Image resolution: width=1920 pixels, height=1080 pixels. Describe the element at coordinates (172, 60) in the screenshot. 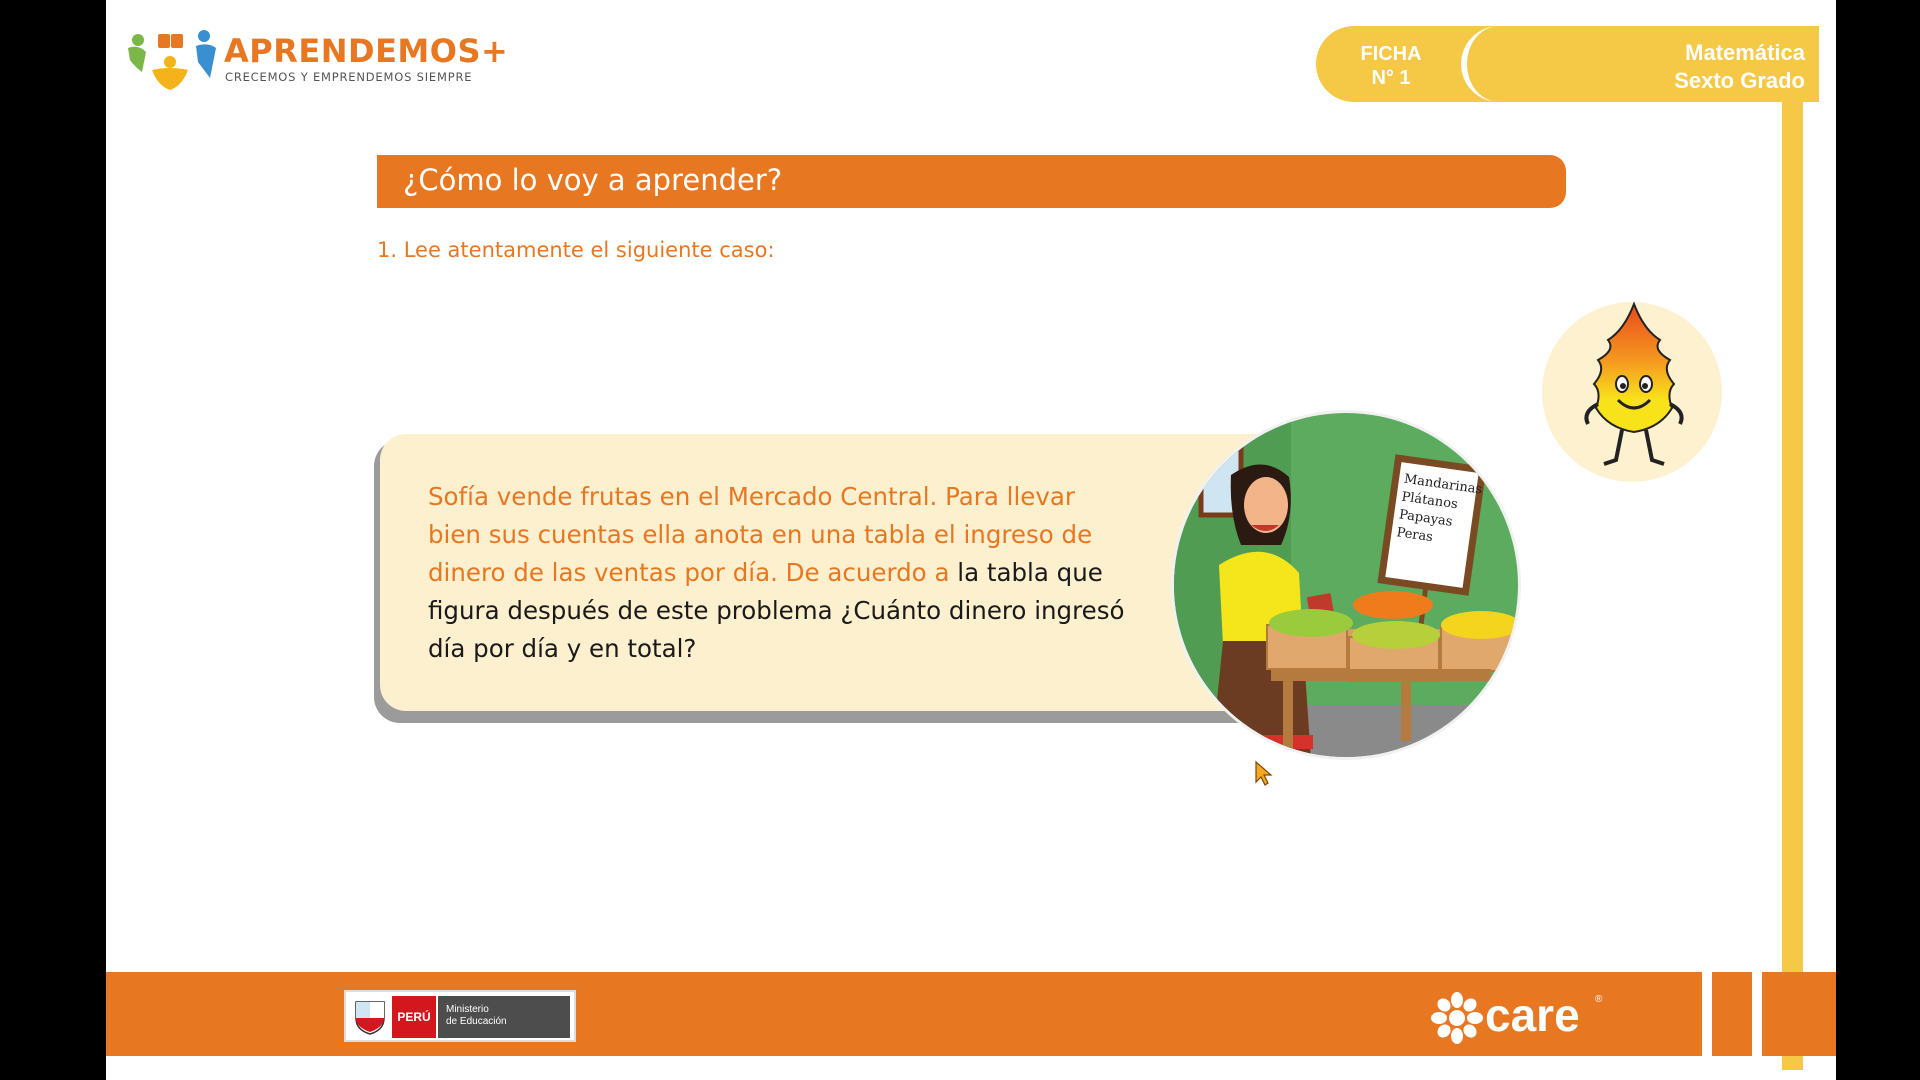

I see `people-book-icon` at that location.